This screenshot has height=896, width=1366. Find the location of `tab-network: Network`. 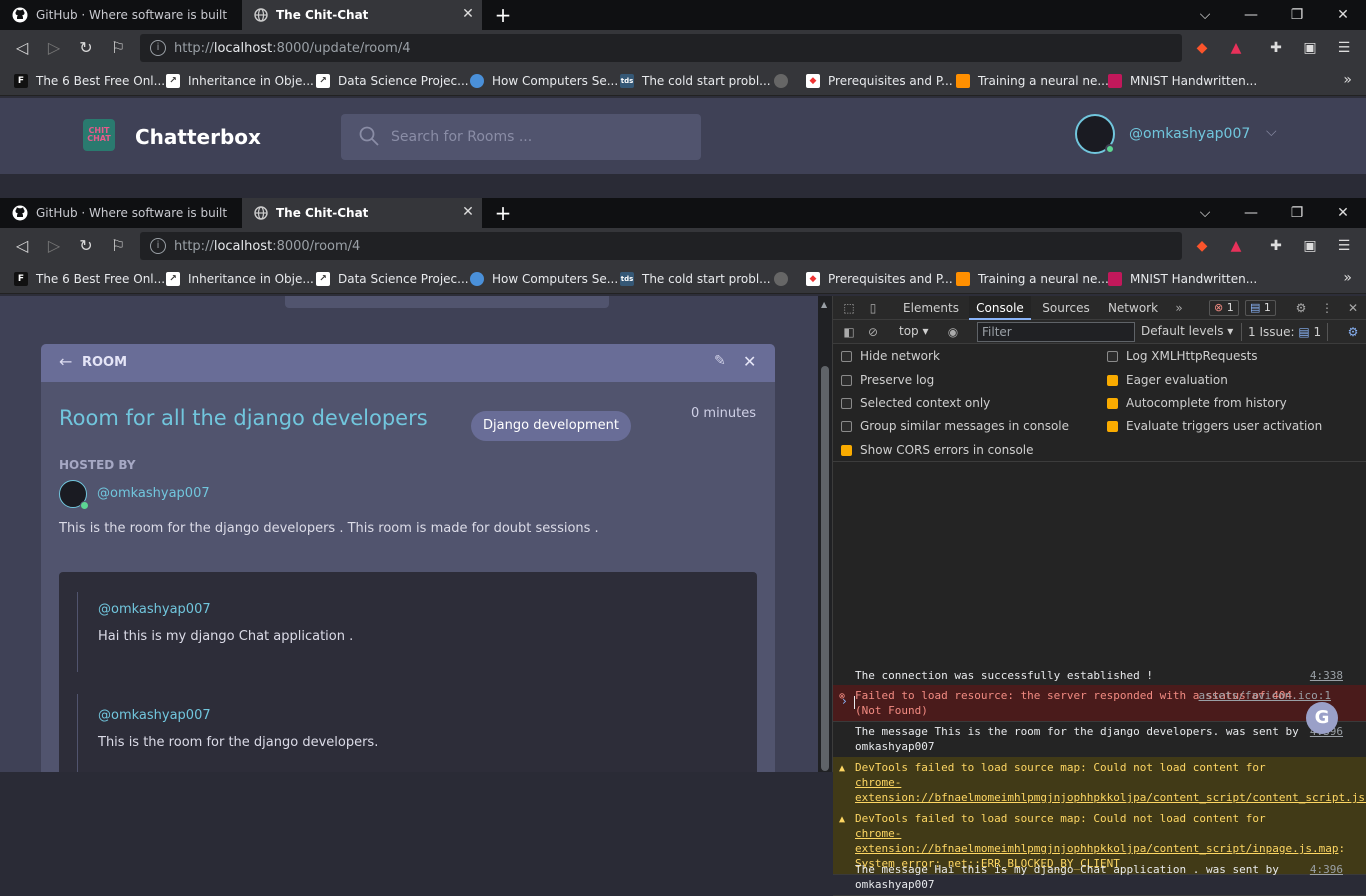

tab-network: Network is located at coordinates (1133, 308).